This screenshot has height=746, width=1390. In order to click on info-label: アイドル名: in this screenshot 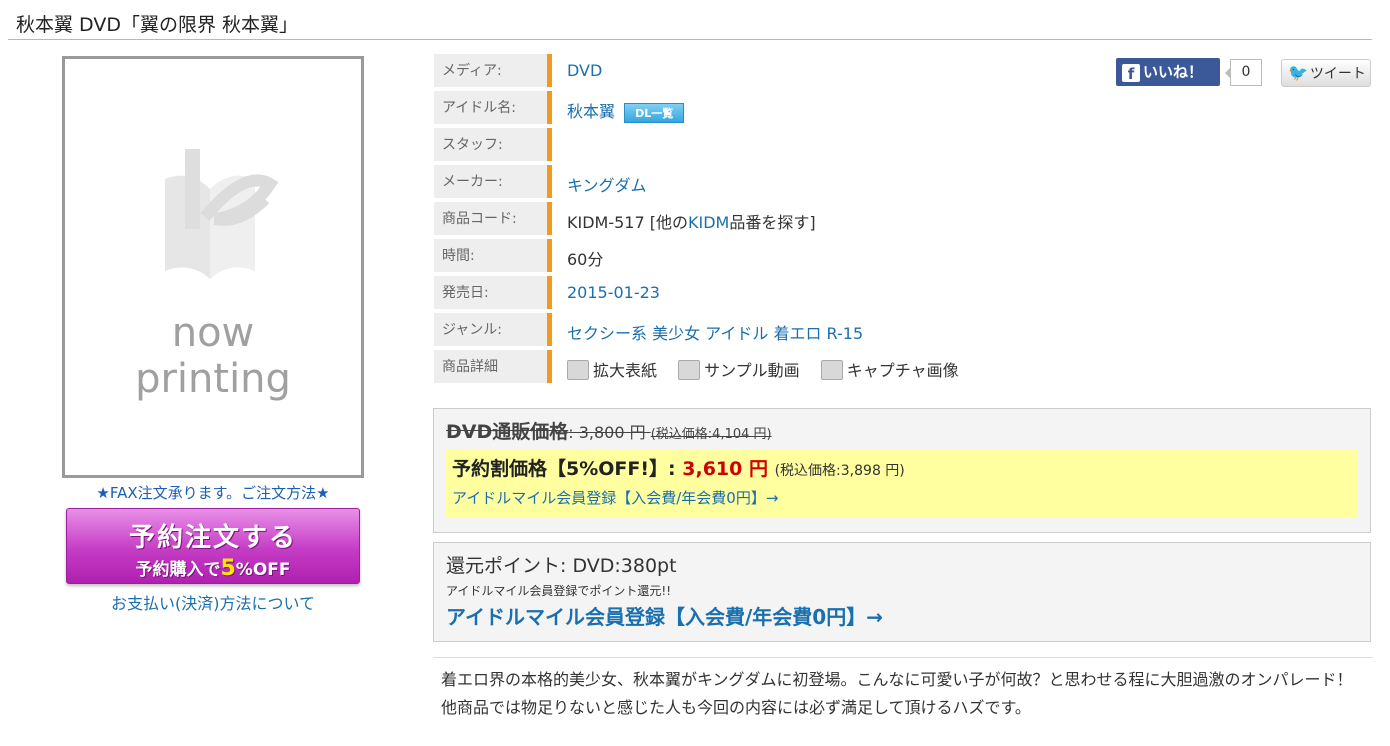, I will do `click(493, 107)`.